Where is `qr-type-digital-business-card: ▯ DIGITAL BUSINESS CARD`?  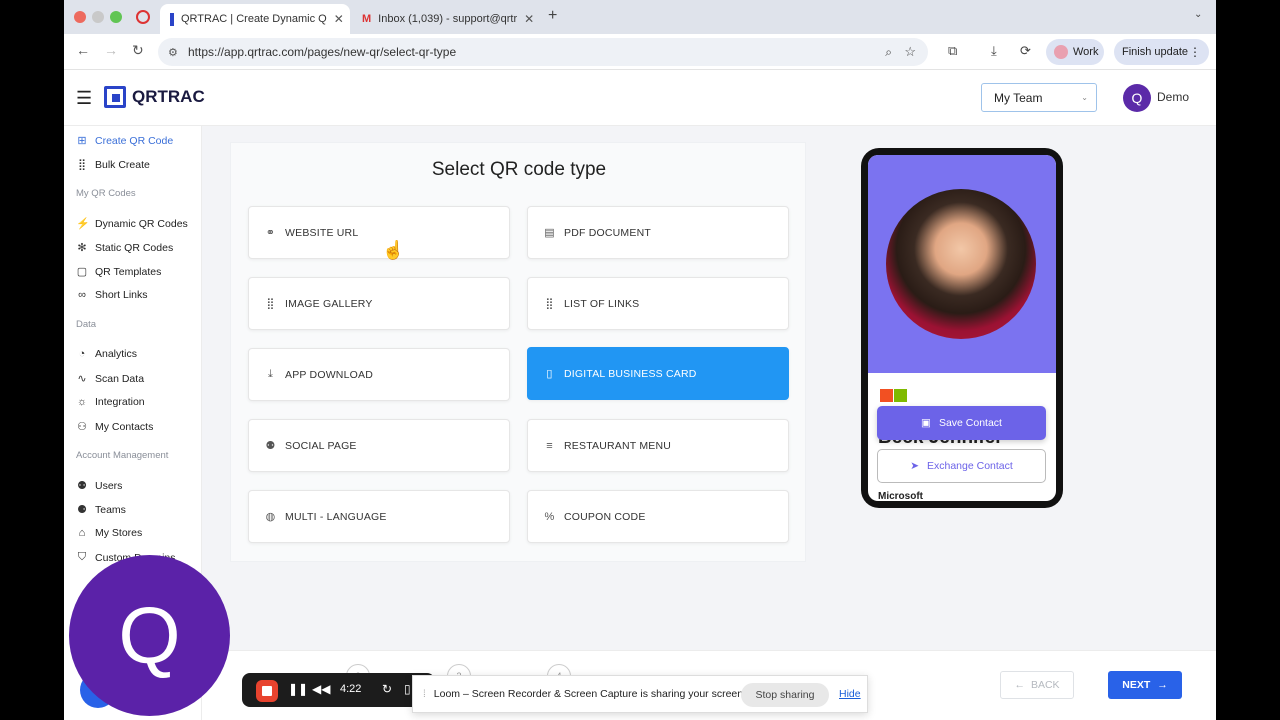 qr-type-digital-business-card: ▯ DIGITAL BUSINESS CARD is located at coordinates (658, 373).